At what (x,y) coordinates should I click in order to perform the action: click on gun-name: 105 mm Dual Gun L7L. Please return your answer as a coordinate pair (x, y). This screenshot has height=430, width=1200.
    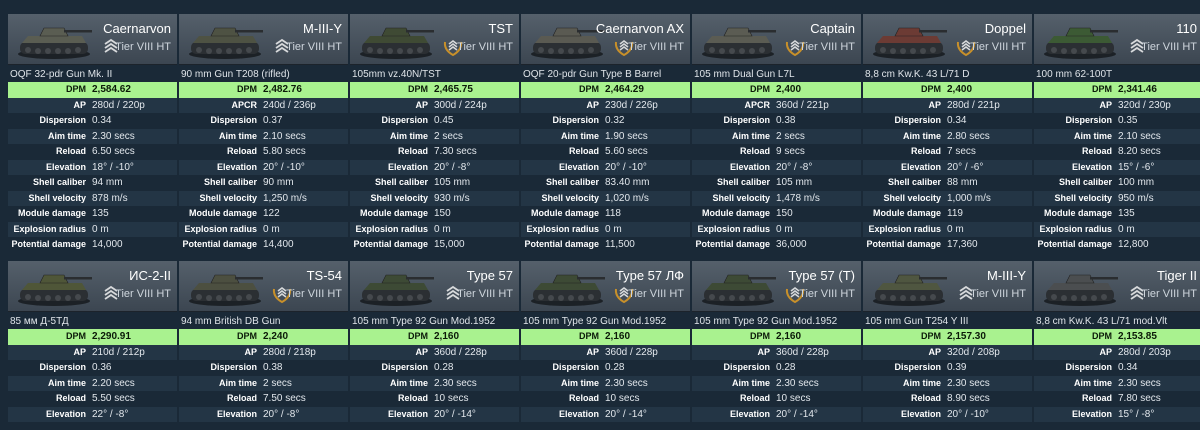
    Looking at the image, I should click on (744, 74).